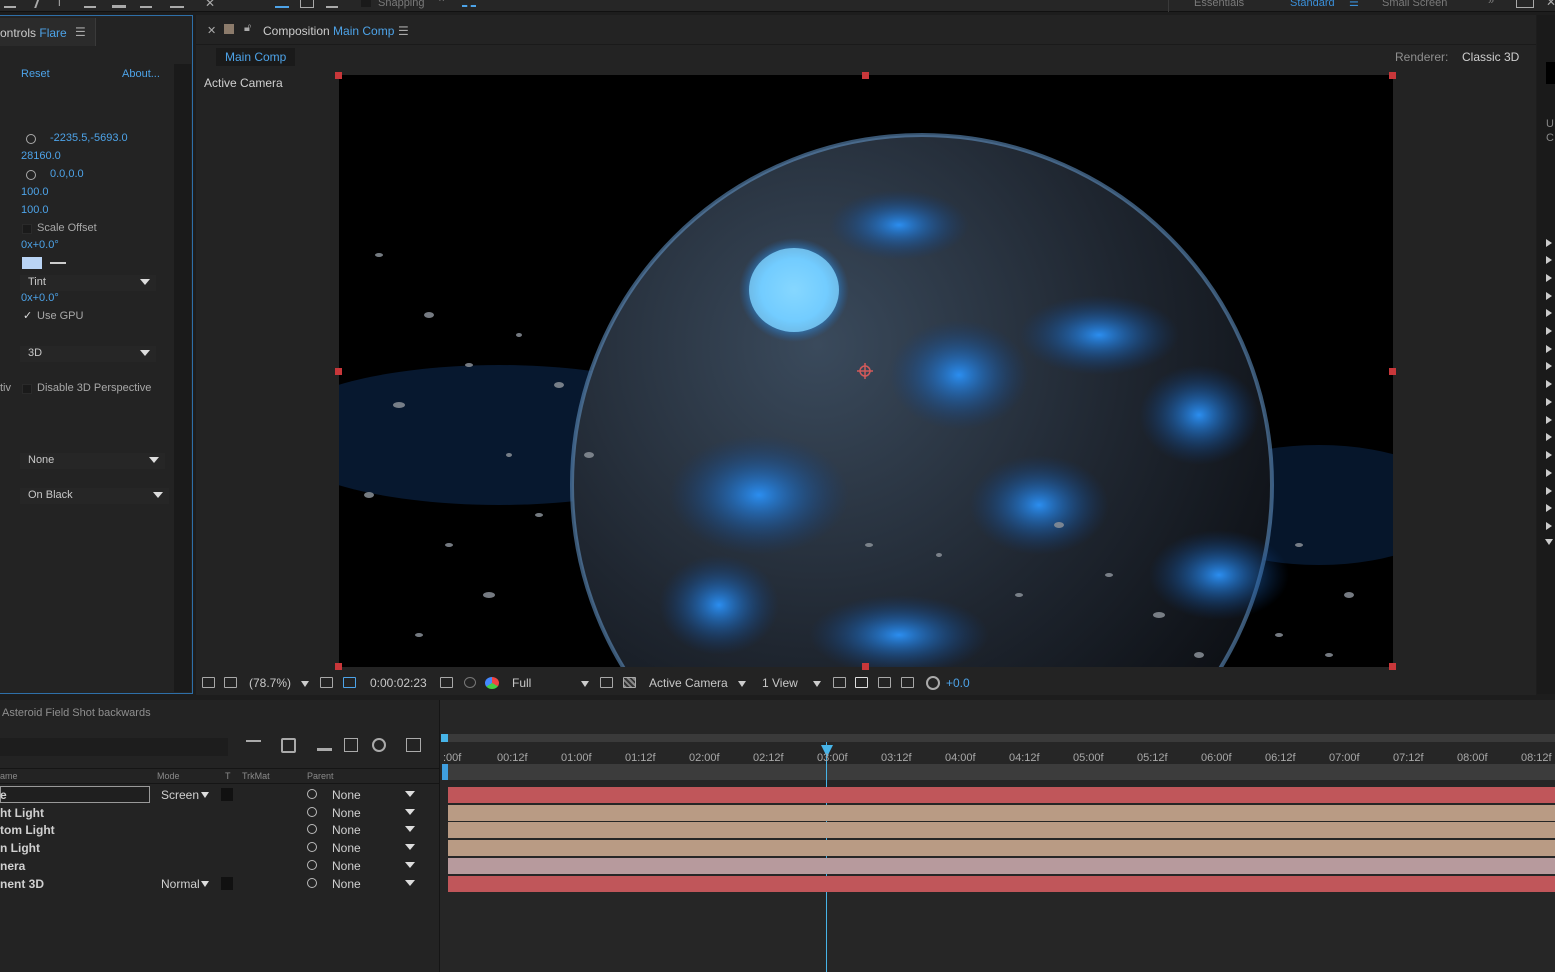 The width and height of the screenshot is (1555, 972). What do you see at coordinates (933, 683) in the screenshot?
I see `reset-exposure-icon` at bounding box center [933, 683].